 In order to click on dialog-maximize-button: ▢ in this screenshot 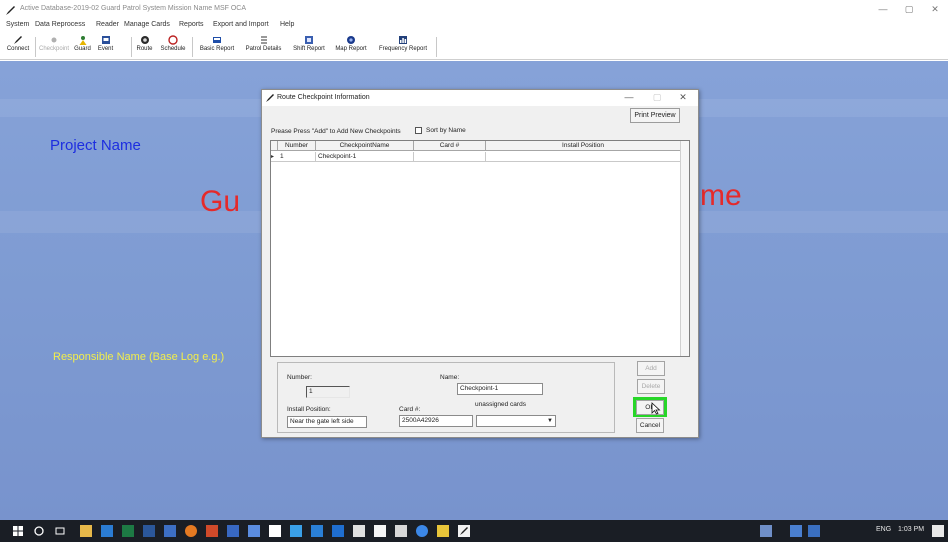, I will do `click(657, 97)`.